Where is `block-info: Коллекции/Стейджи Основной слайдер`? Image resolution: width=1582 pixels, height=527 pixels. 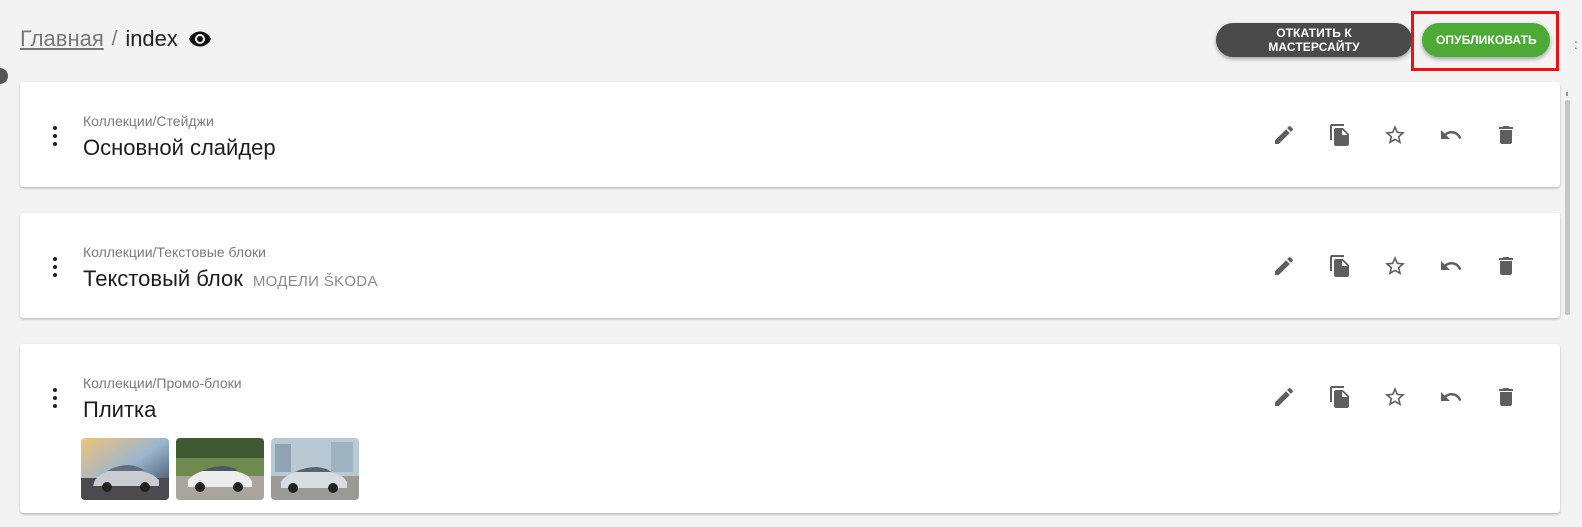 block-info: Коллекции/Стейджи Основной слайдер is located at coordinates (179, 137).